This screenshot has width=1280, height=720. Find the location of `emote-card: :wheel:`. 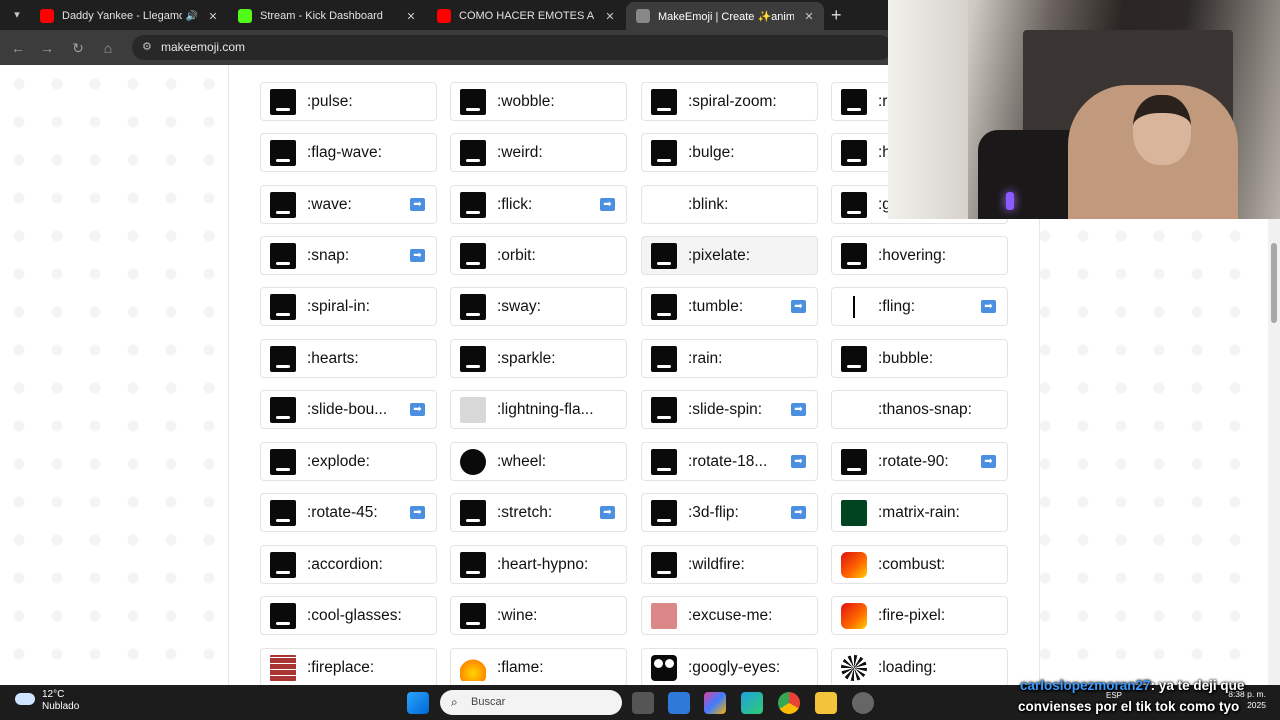

emote-card: :wheel: is located at coordinates (538, 461).